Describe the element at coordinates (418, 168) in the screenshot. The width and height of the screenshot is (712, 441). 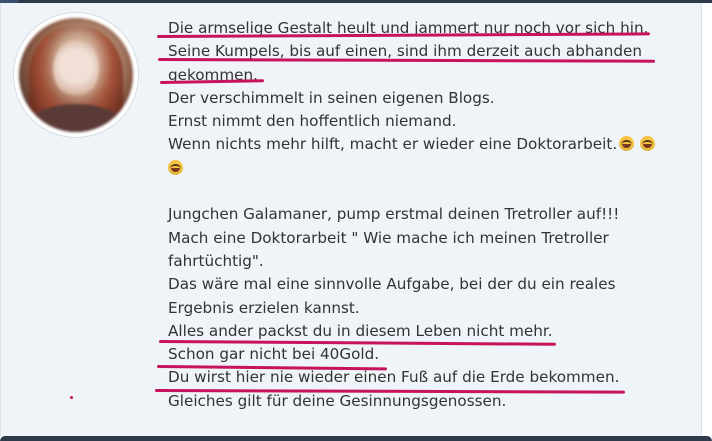
I see `emoji-line` at that location.